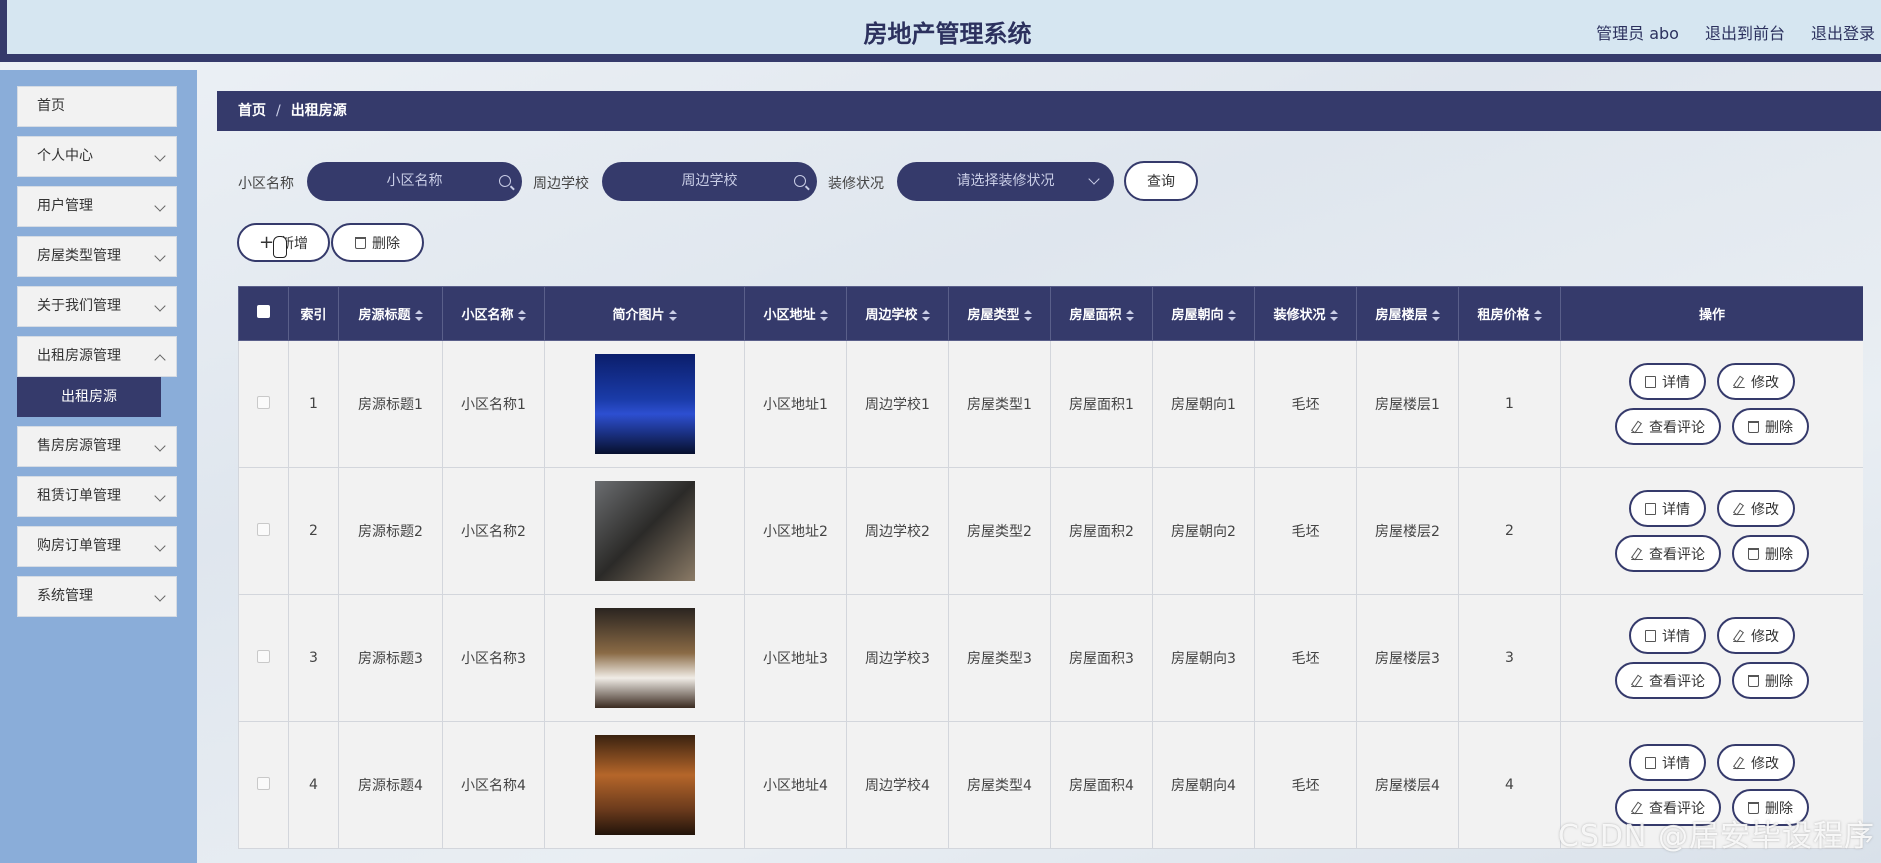 The image size is (1881, 863). What do you see at coordinates (999, 785) in the screenshot?
I see `cell-type: 房屋类型4` at bounding box center [999, 785].